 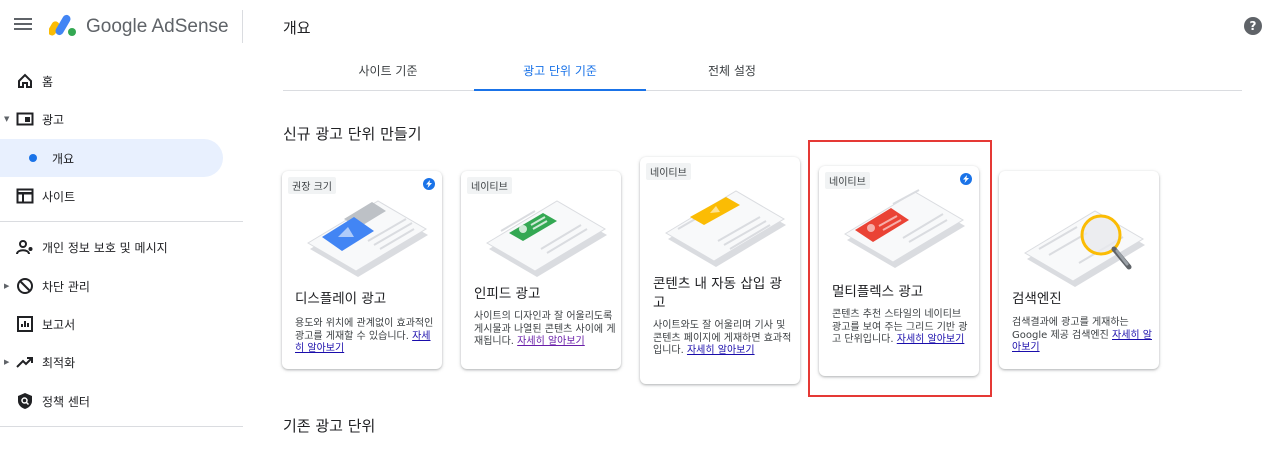 What do you see at coordinates (53, 119) in the screenshot?
I see `sidebar-item-label: 광고` at bounding box center [53, 119].